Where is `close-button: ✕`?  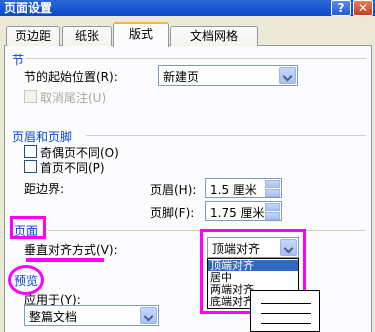 close-button: ✕ is located at coordinates (363, 8).